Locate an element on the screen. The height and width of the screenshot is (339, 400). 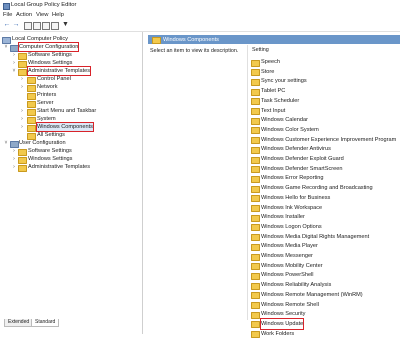
forward-arrow-icon: → is located at coordinates (16, 25).